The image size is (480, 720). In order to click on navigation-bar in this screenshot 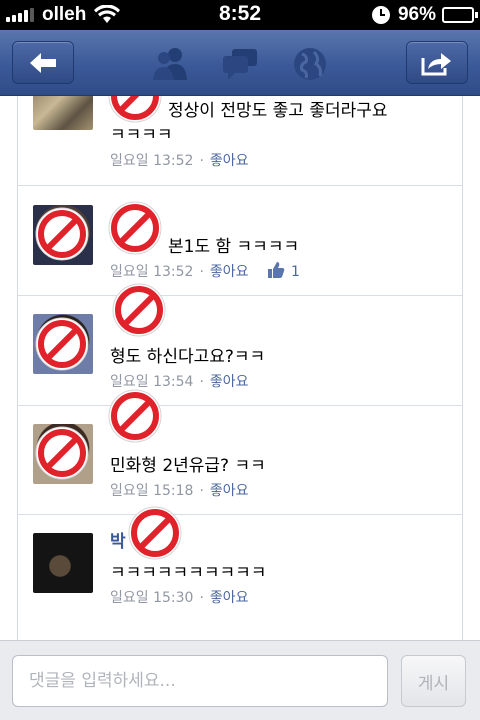, I will do `click(240, 63)`.